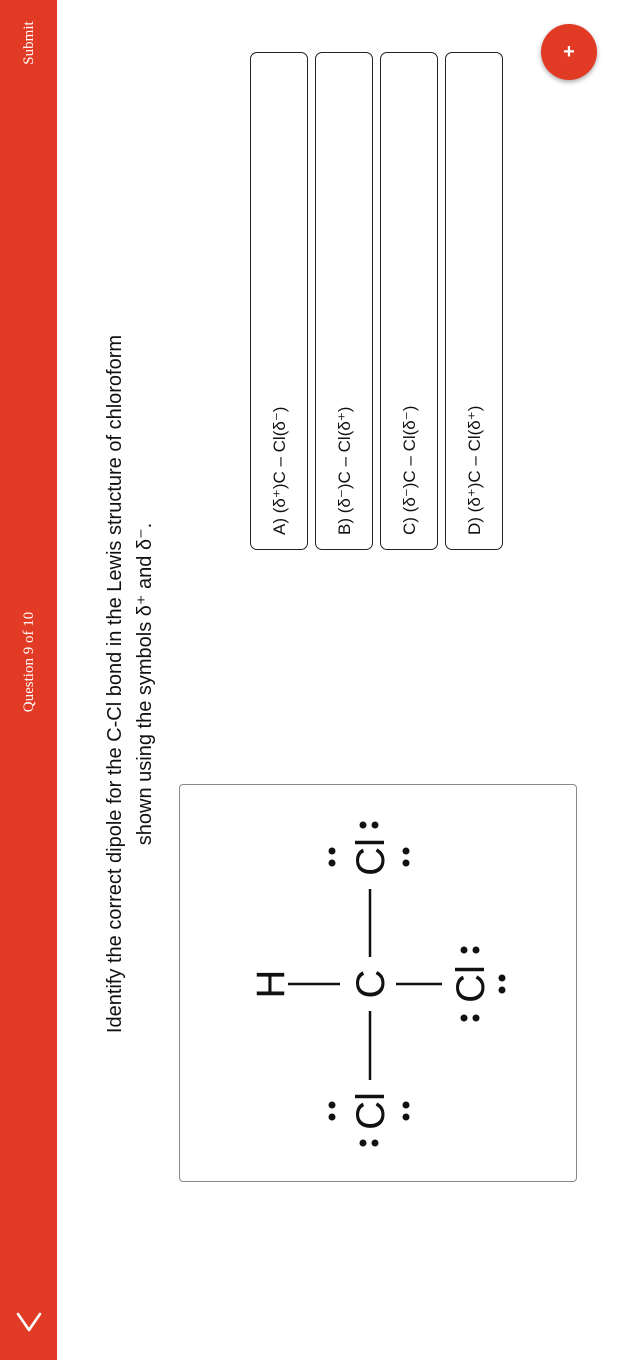 The height and width of the screenshot is (1360, 621). I want to click on atom-h: H, so click(271, 984).